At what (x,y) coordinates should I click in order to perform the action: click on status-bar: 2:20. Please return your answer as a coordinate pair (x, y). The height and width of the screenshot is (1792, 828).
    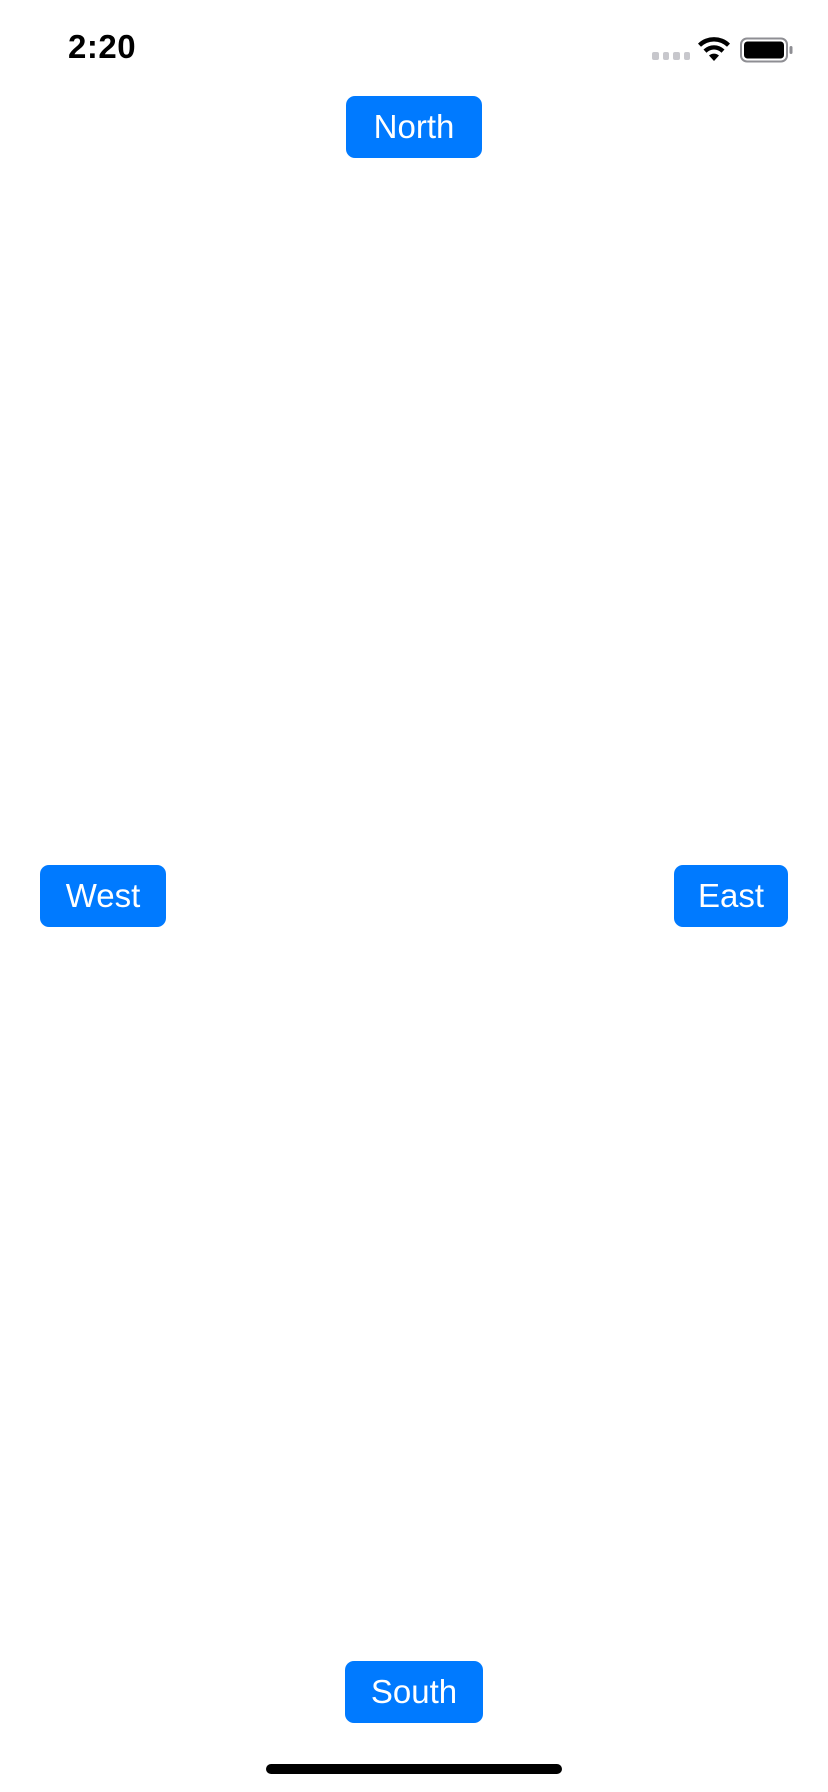
    Looking at the image, I should click on (414, 50).